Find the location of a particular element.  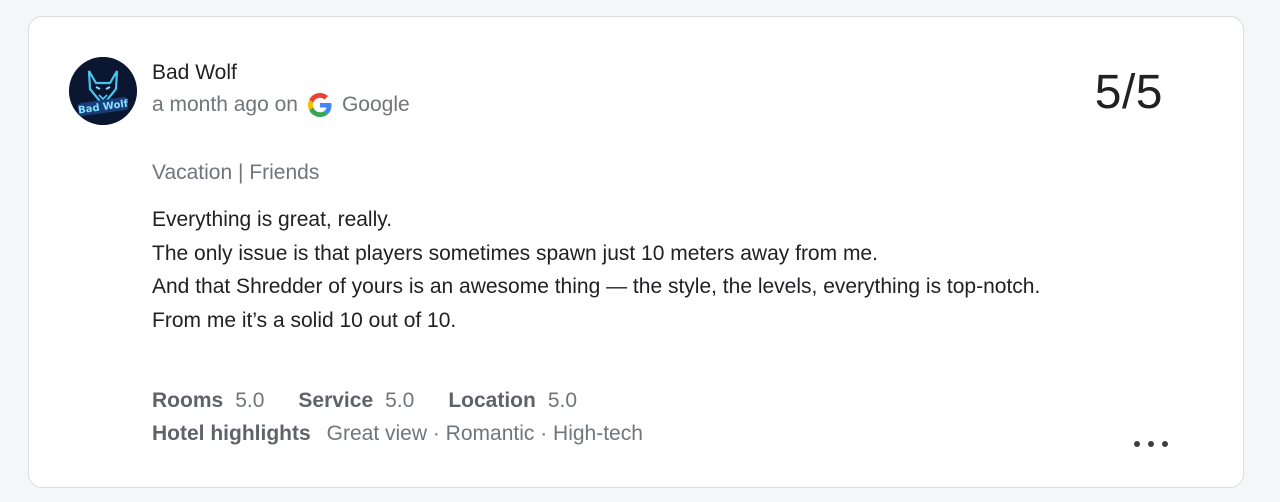

avatar: Bad Wolf is located at coordinates (103, 91).